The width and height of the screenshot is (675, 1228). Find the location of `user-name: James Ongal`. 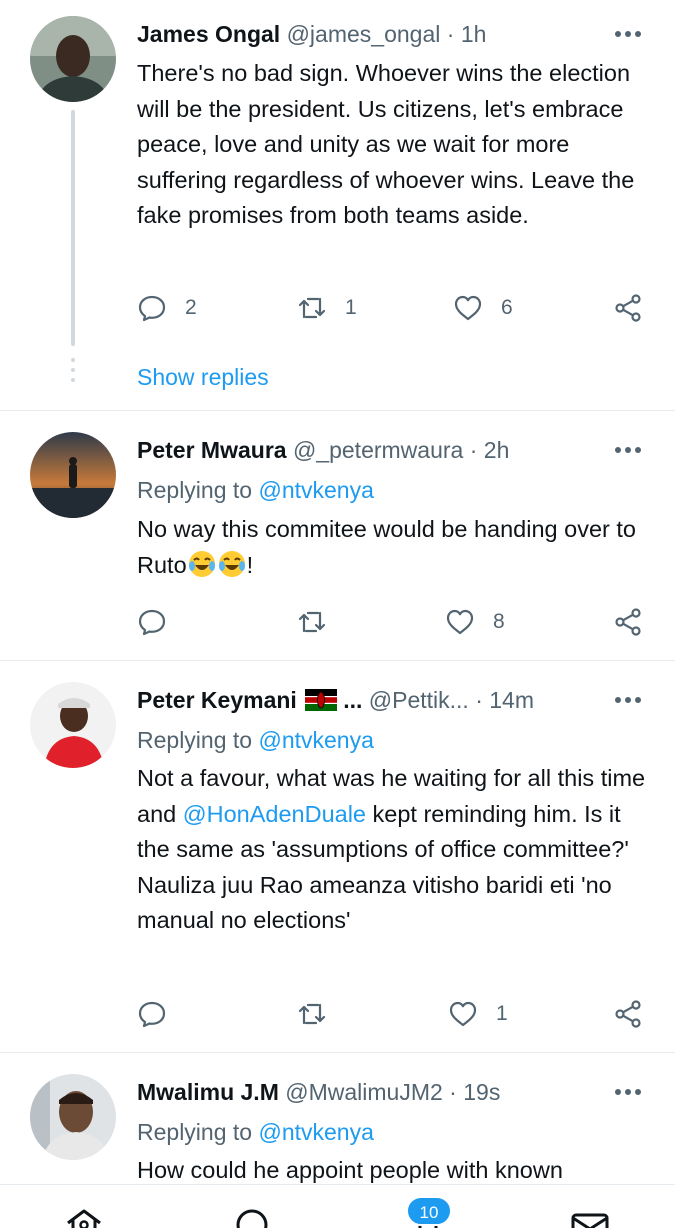

user-name: James Ongal is located at coordinates (208, 34).